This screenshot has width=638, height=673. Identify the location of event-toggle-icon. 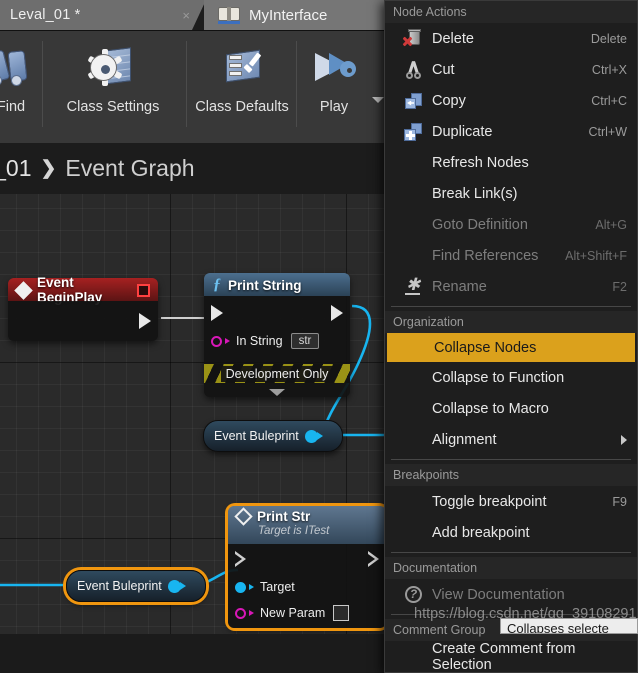
(143, 290).